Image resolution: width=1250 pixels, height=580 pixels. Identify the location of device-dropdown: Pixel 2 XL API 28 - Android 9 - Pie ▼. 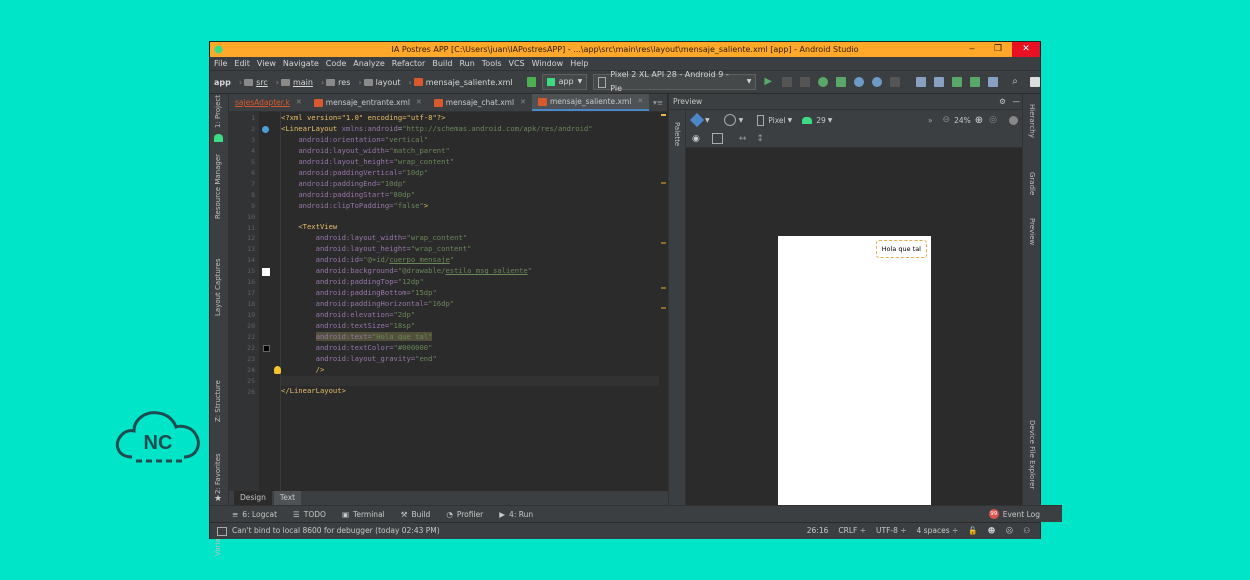
(675, 81).